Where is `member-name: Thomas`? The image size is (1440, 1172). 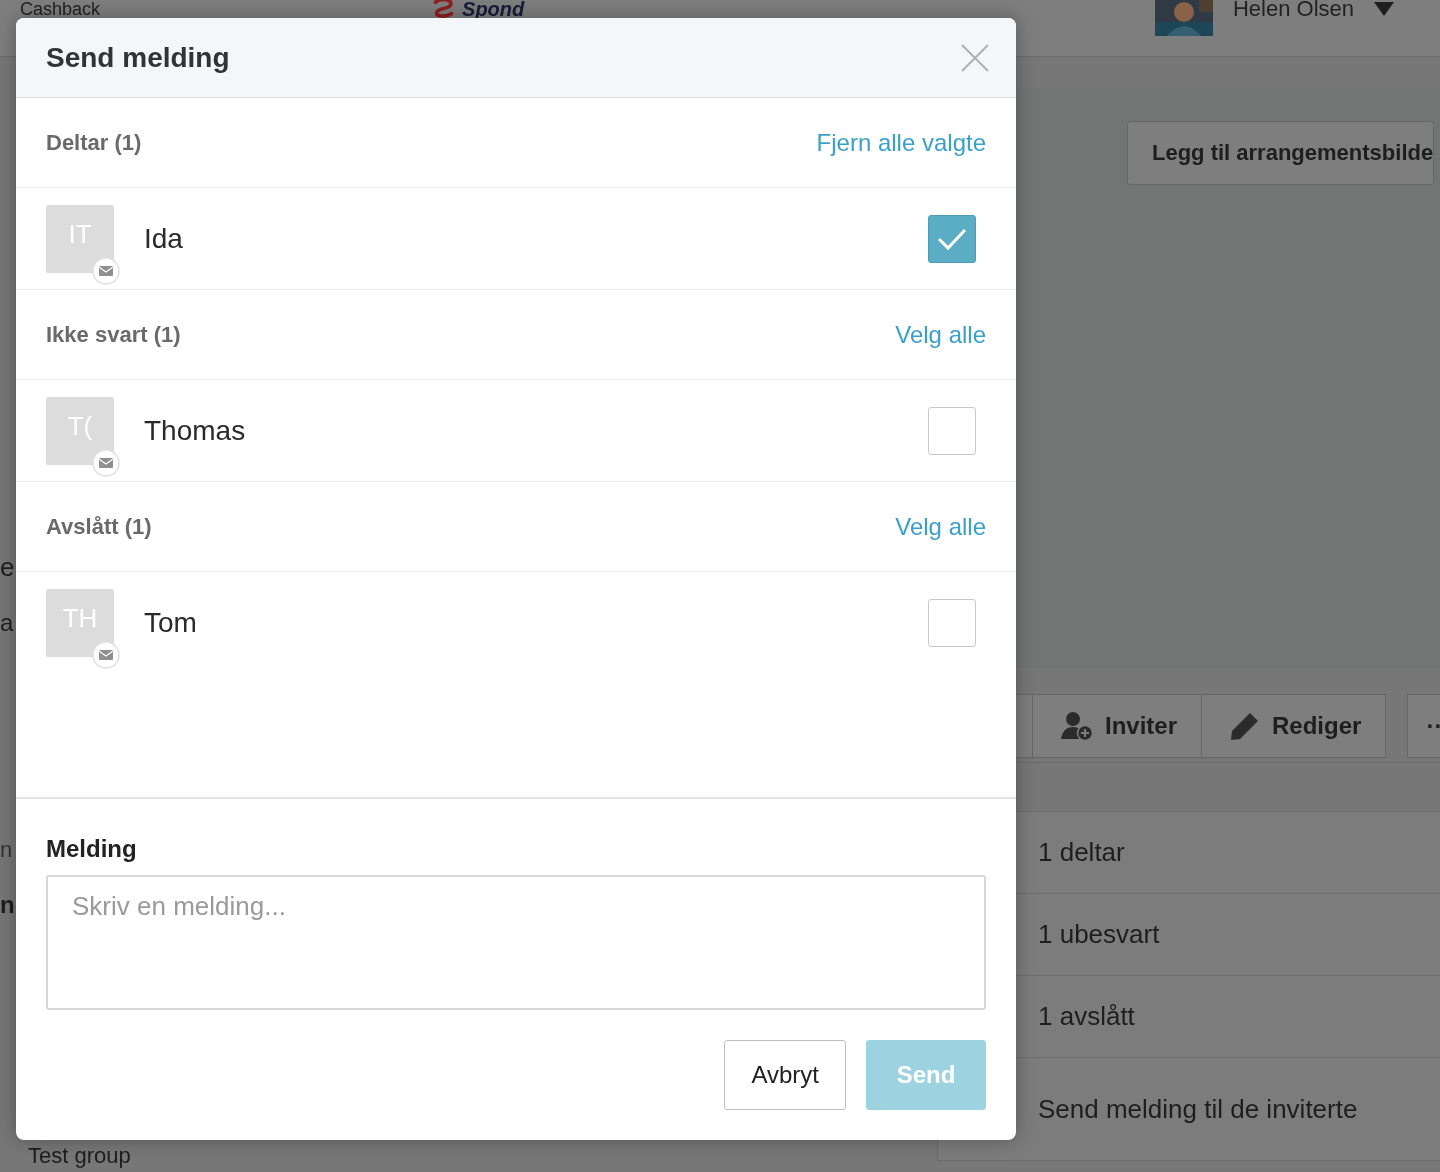
member-name: Thomas is located at coordinates (195, 430).